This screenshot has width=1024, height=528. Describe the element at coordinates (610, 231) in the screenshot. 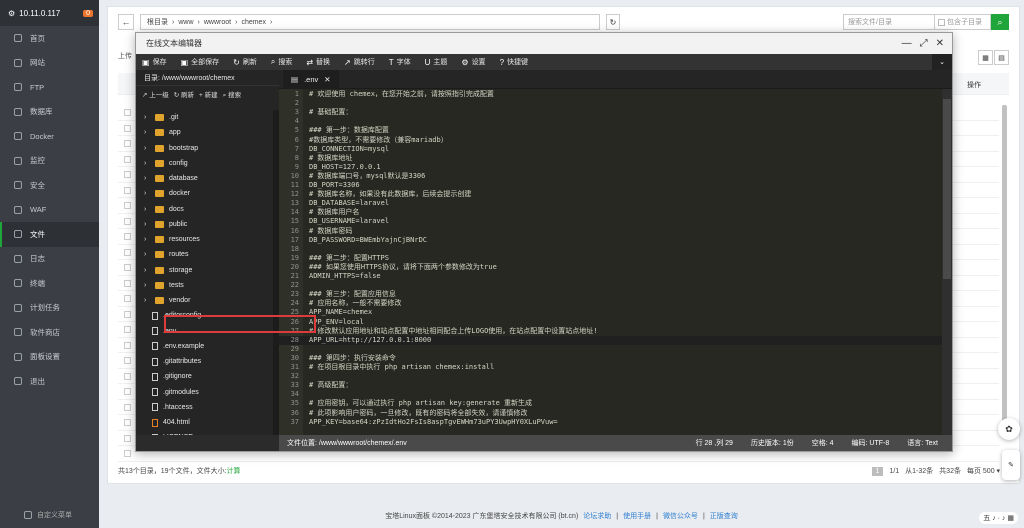

I see `code-line: 16 # 数据库密码` at that location.